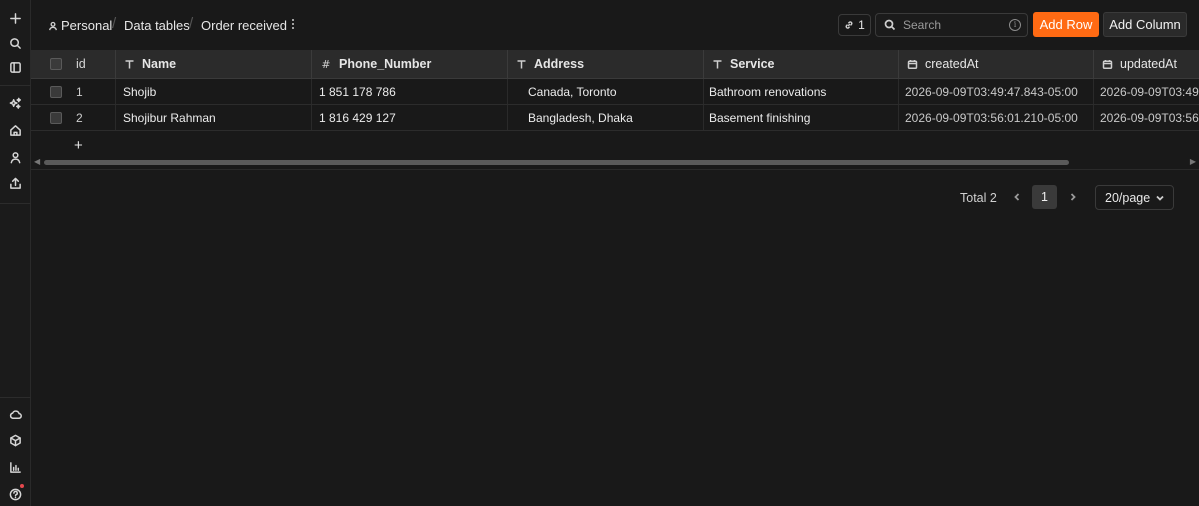 The height and width of the screenshot is (506, 1199). Describe the element at coordinates (1146, 117) in the screenshot. I see `cell-updatedat: 2026-09-09T03:56:` at that location.